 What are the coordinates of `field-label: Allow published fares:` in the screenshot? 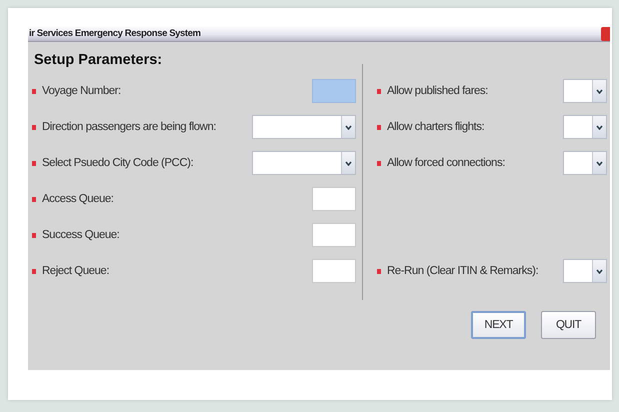 It's located at (438, 91).